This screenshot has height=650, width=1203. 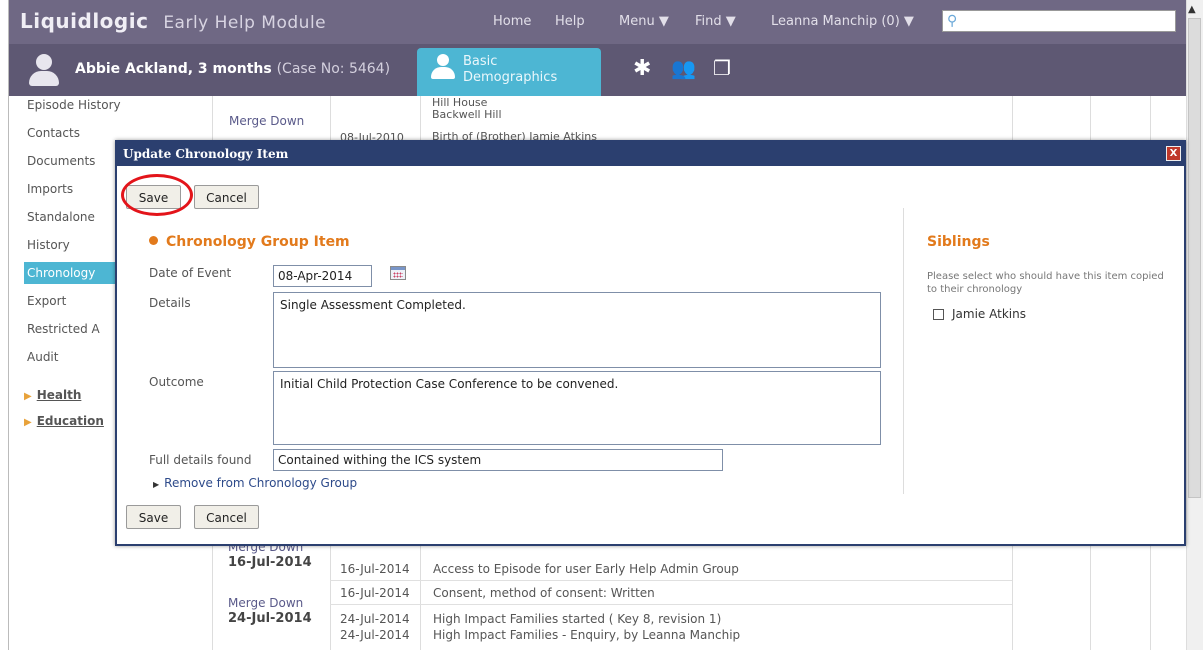 I want to click on sidebar-item-history: History, so click(x=74, y=245).